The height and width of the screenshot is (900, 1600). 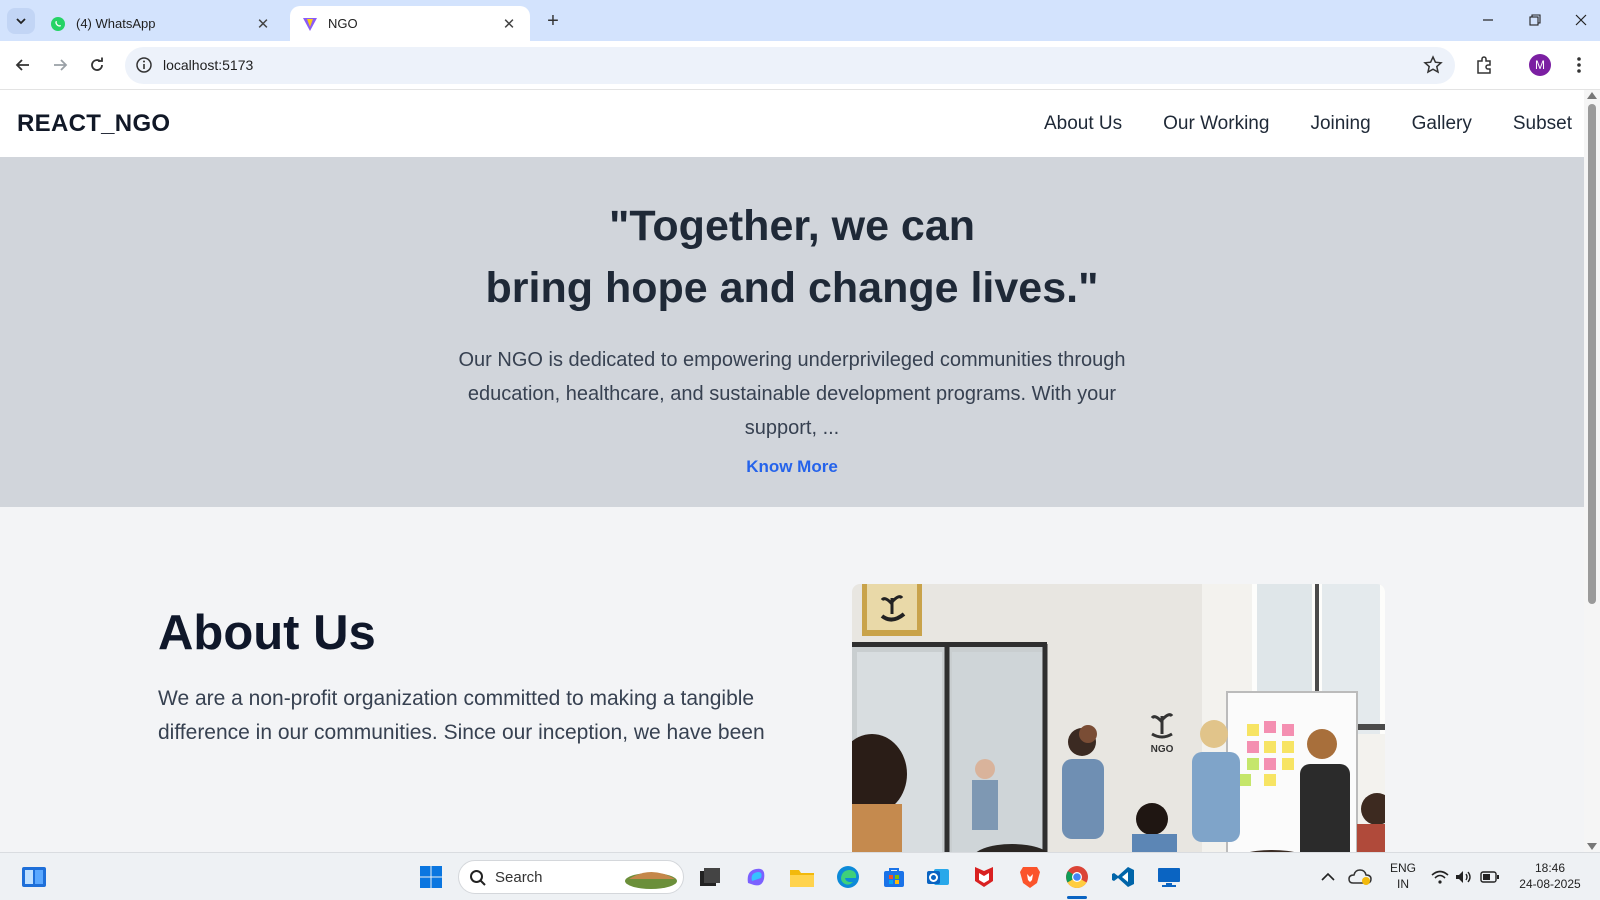 What do you see at coordinates (800, 20) in the screenshot?
I see `tab-strip: (4) WhatsApp ✕ NGO ✕ +` at bounding box center [800, 20].